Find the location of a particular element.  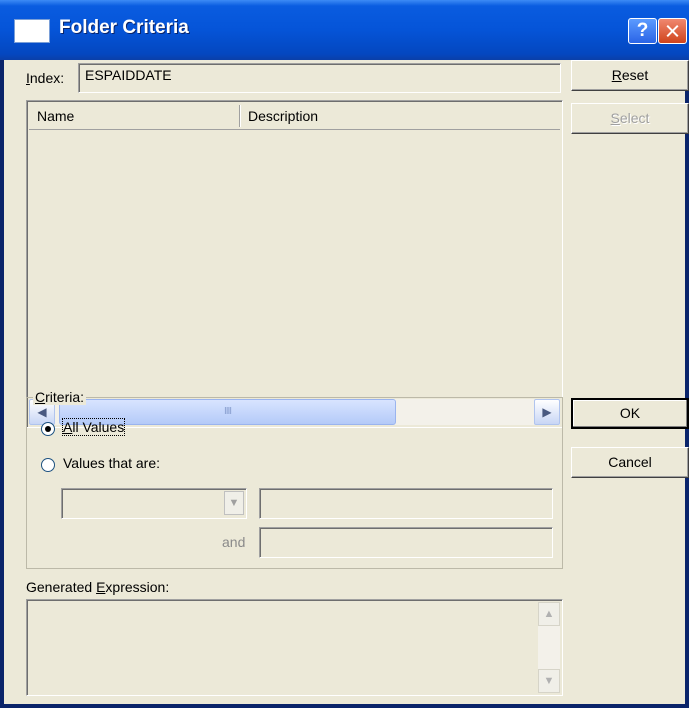

help-icon: ? is located at coordinates (642, 30).